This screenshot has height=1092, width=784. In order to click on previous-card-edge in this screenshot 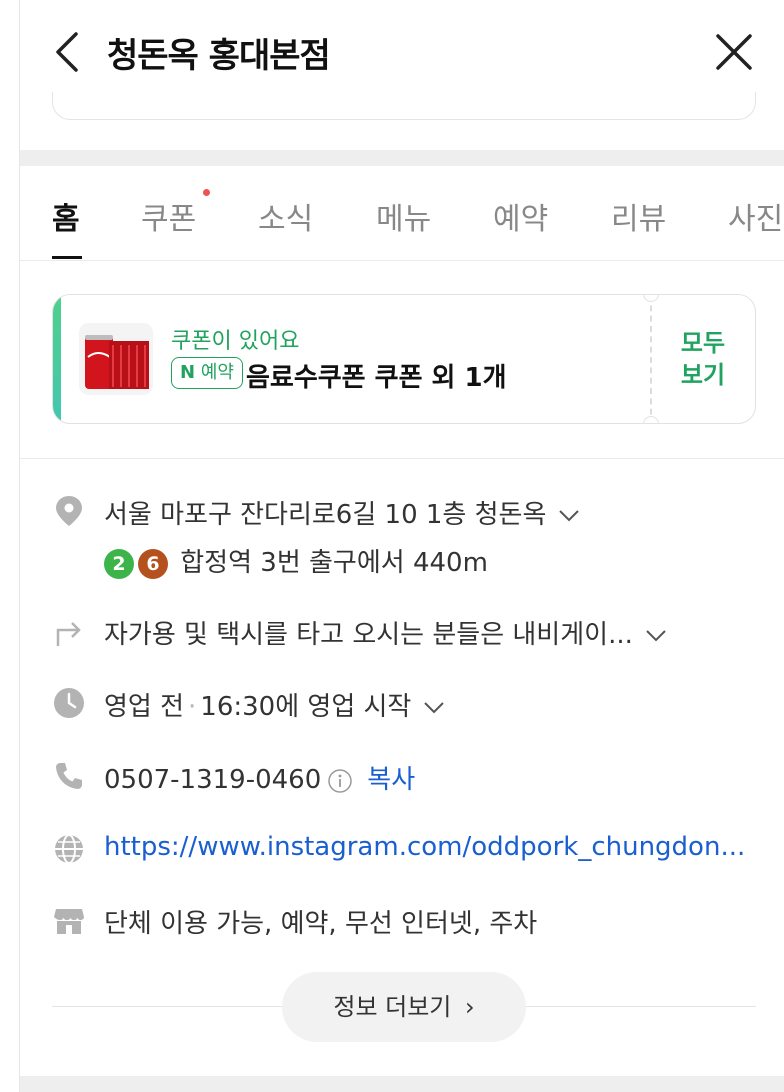, I will do `click(404, 106)`.